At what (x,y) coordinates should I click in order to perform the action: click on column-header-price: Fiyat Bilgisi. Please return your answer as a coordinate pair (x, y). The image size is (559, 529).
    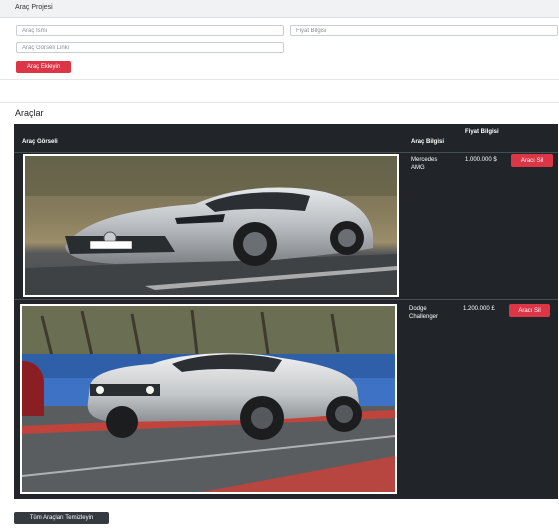
    Looking at the image, I should click on (482, 132).